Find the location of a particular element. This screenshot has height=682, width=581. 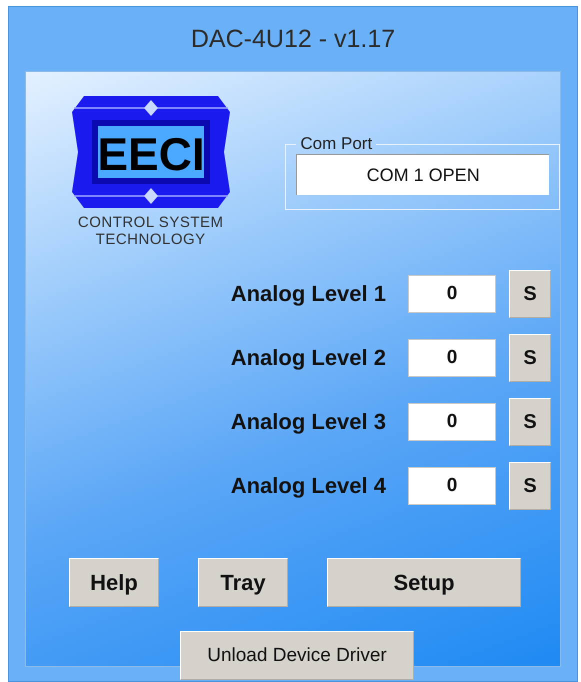

level-label: Analog Level 2 is located at coordinates (308, 358).